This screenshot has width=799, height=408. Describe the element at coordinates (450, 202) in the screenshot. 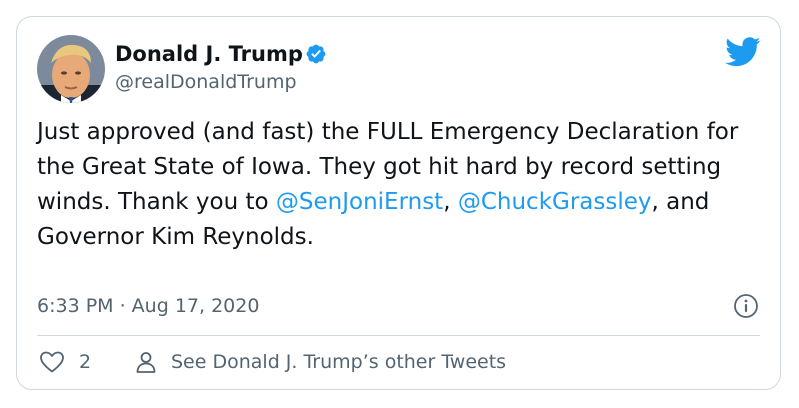

I see `tweet-text-part: ,` at that location.